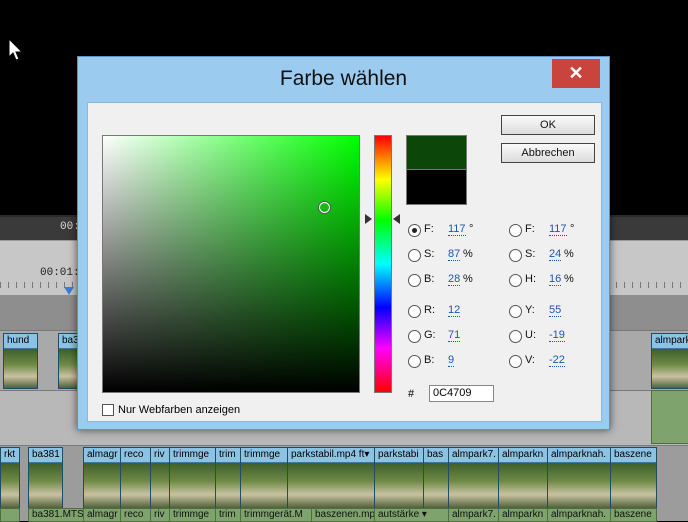 The width and height of the screenshot is (688, 522). What do you see at coordinates (558, 229) in the screenshot?
I see `hsl-hue-value: 117` at bounding box center [558, 229].